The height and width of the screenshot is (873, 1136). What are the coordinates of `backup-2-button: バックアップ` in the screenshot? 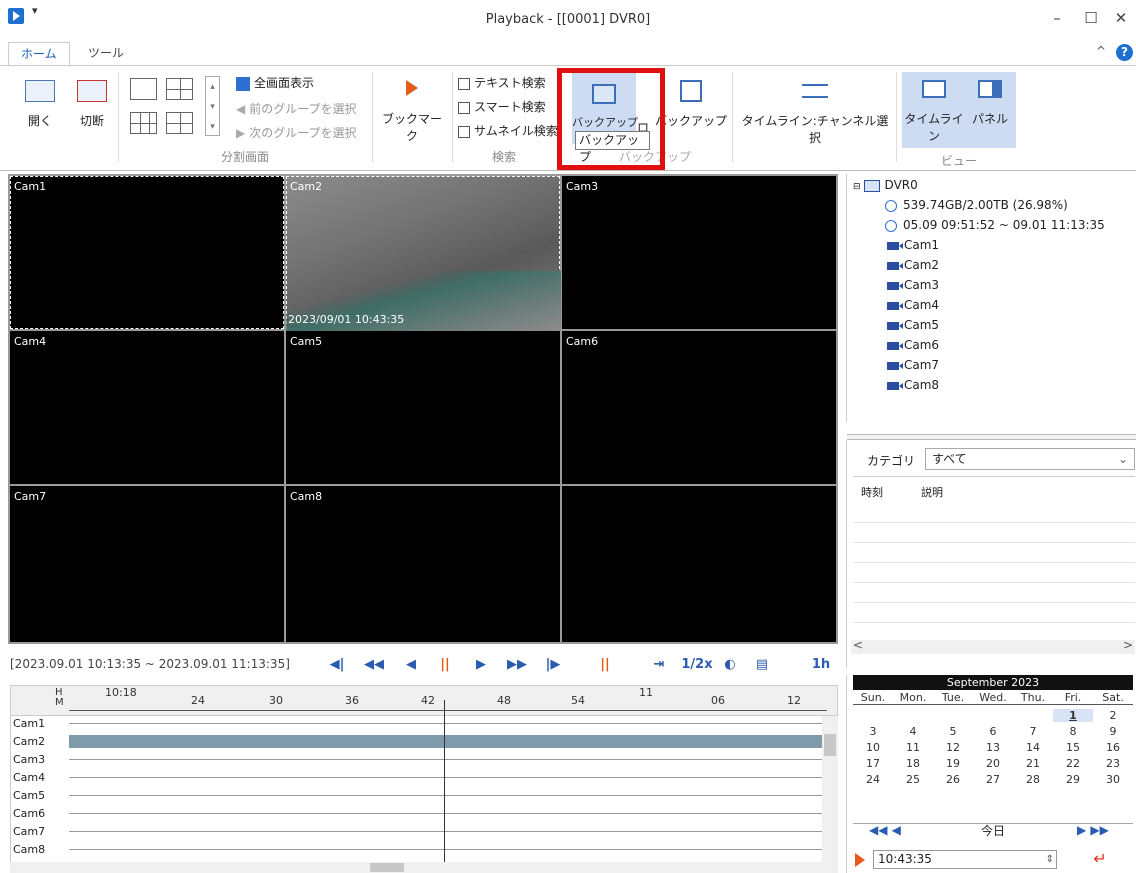 It's located at (691, 104).